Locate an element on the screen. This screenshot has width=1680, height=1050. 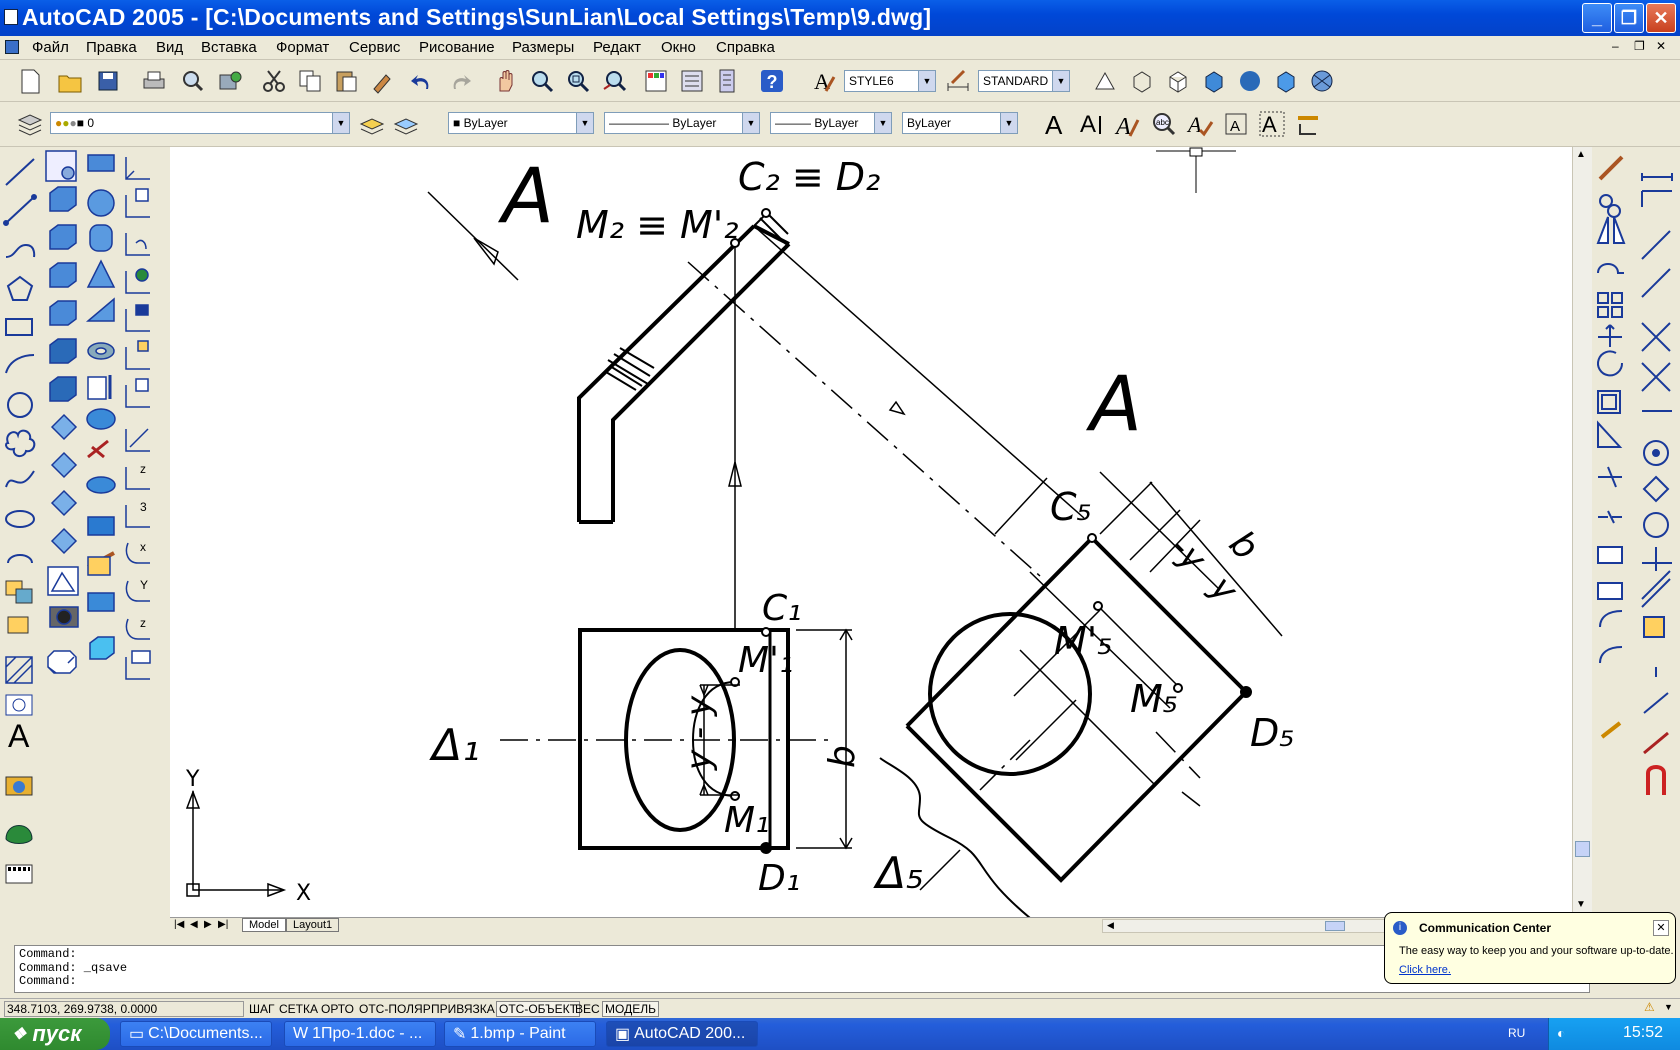
start-button: ❖ пуск is located at coordinates (55, 1034).